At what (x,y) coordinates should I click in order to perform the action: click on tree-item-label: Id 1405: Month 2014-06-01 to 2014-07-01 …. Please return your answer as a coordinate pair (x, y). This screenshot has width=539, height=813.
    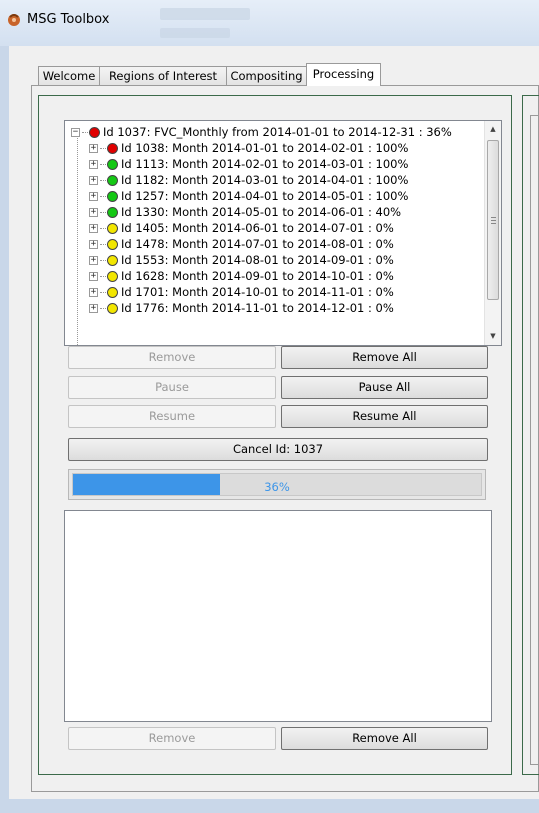
    Looking at the image, I should click on (257, 228).